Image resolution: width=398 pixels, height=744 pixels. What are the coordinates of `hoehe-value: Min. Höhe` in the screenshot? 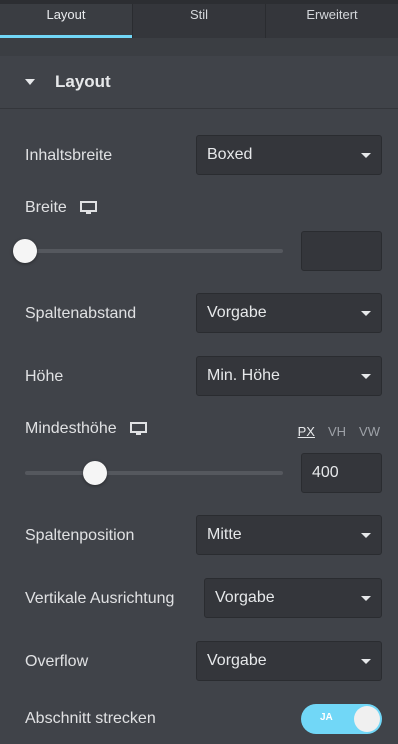 It's located at (243, 375).